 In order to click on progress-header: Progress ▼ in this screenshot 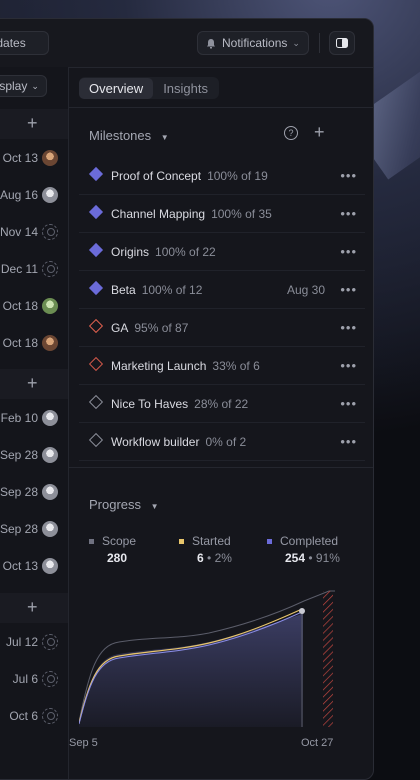, I will do `click(124, 504)`.